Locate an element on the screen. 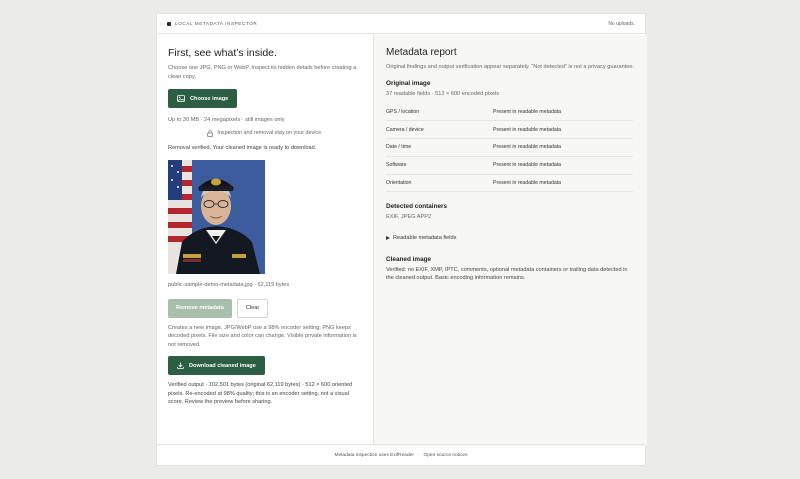 This screenshot has width=800, height=479. app-title: LOCAL METADATA INSPECTOR is located at coordinates (216, 23).